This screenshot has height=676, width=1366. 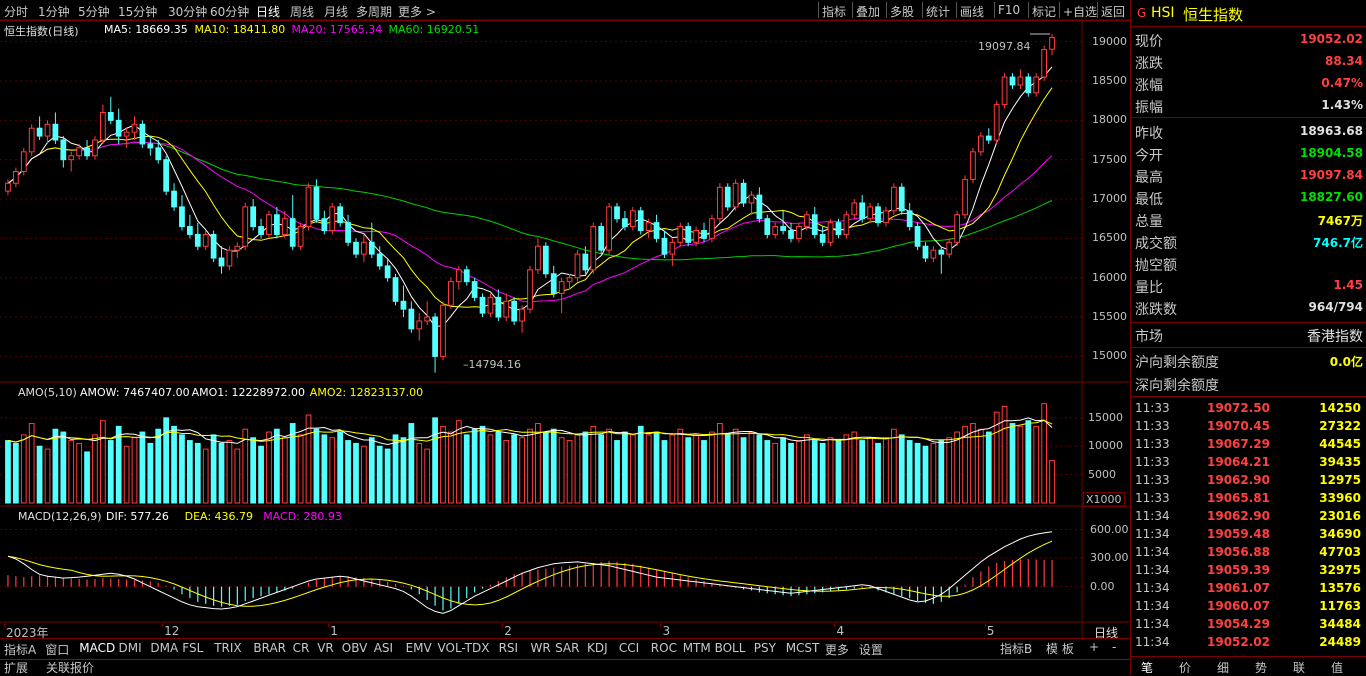 I want to click on quote-row: 现价 19052.02, so click(x=1249, y=39).